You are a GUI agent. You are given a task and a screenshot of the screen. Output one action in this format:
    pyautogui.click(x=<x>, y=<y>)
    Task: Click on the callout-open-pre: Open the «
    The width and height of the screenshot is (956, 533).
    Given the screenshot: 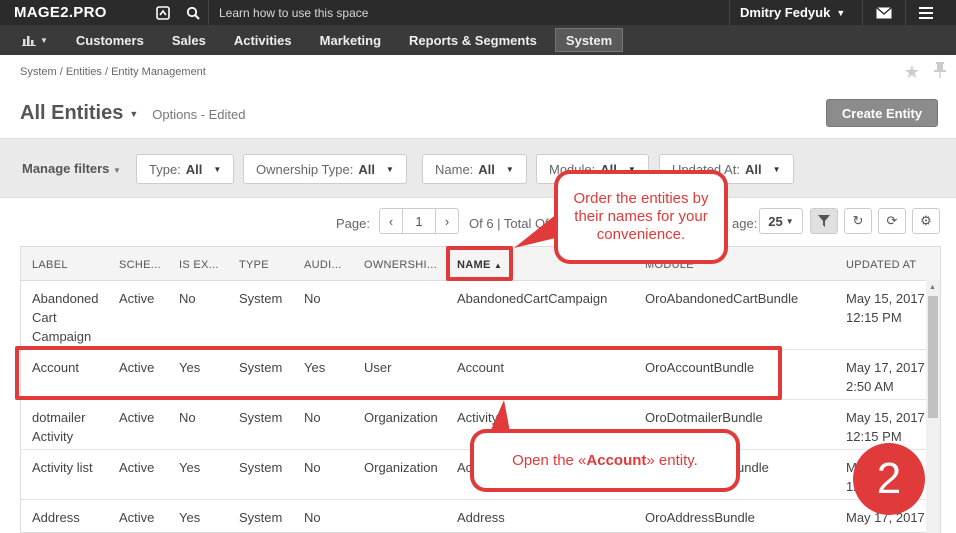 What is the action you would take?
    pyautogui.click(x=549, y=460)
    